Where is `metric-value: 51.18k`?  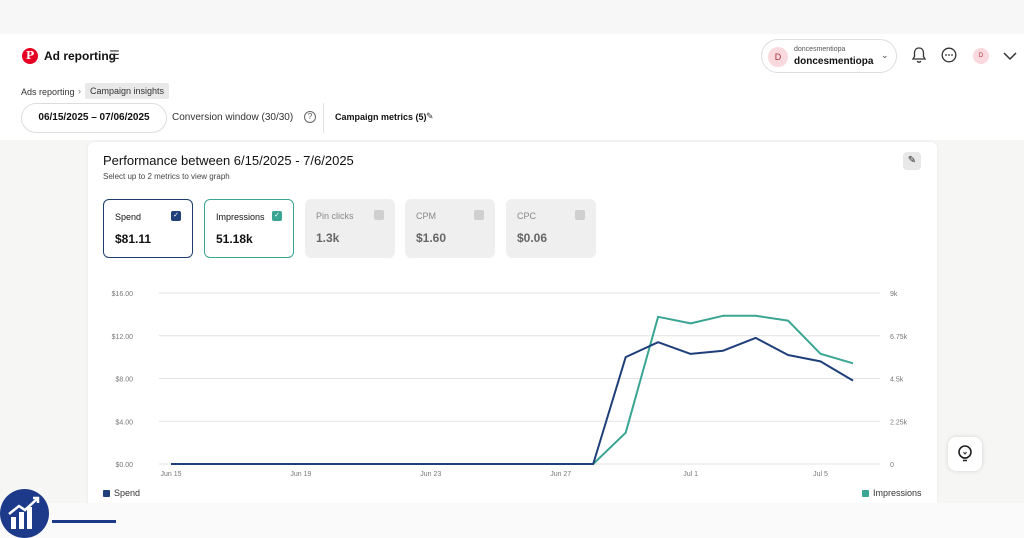 metric-value: 51.18k is located at coordinates (234, 239).